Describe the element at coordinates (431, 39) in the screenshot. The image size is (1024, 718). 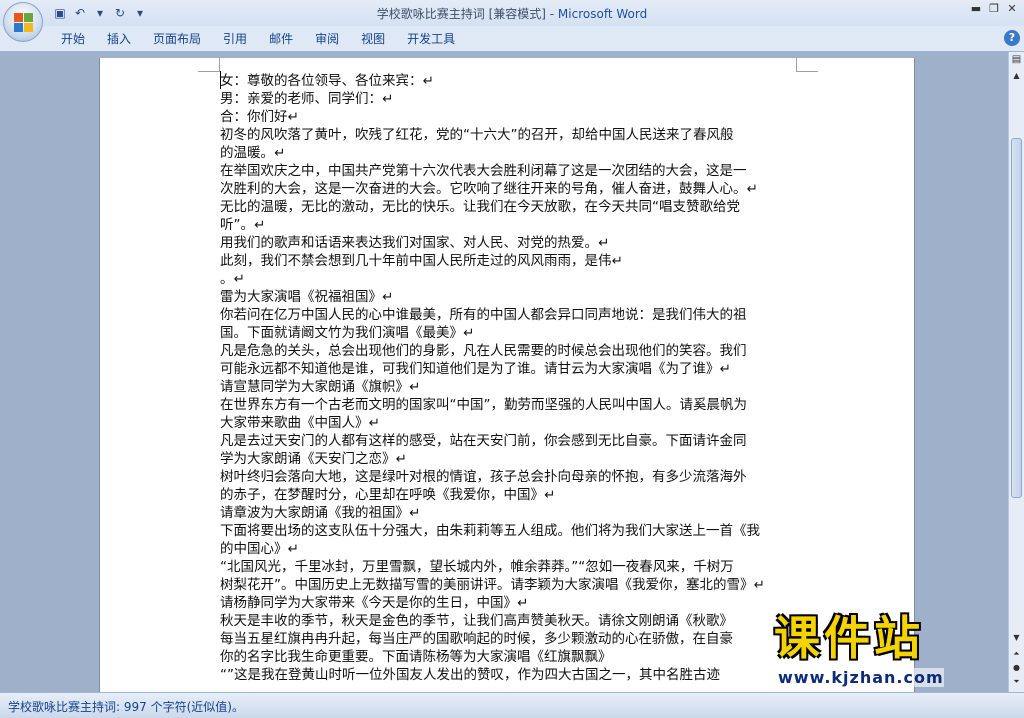
I see `tab-developer: 开发工具` at that location.